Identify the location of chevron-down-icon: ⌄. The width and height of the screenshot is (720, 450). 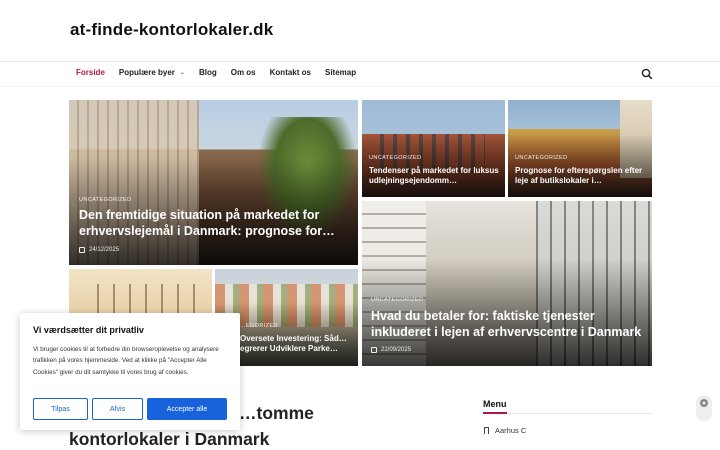
(182, 73).